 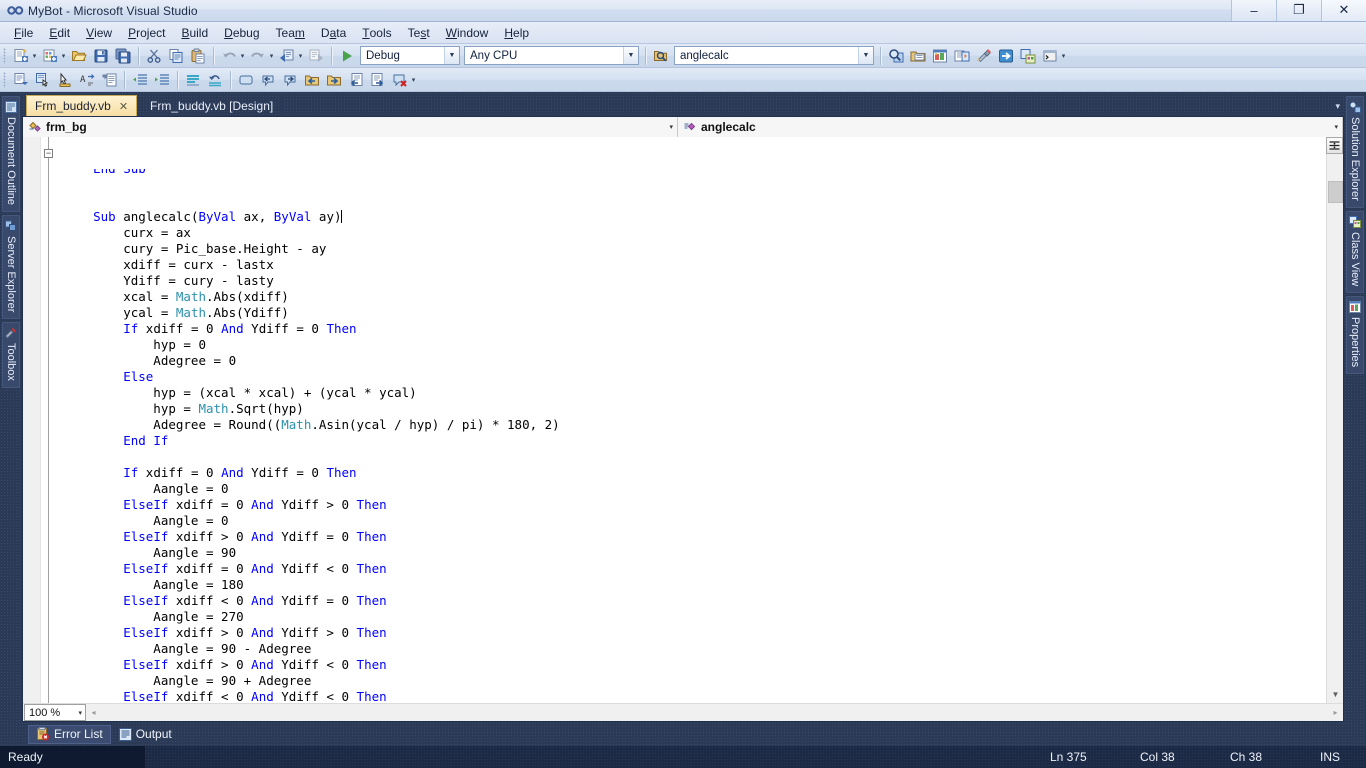 What do you see at coordinates (1334, 420) in the screenshot?
I see `vertical-scrollbar: ▲ ▼` at bounding box center [1334, 420].